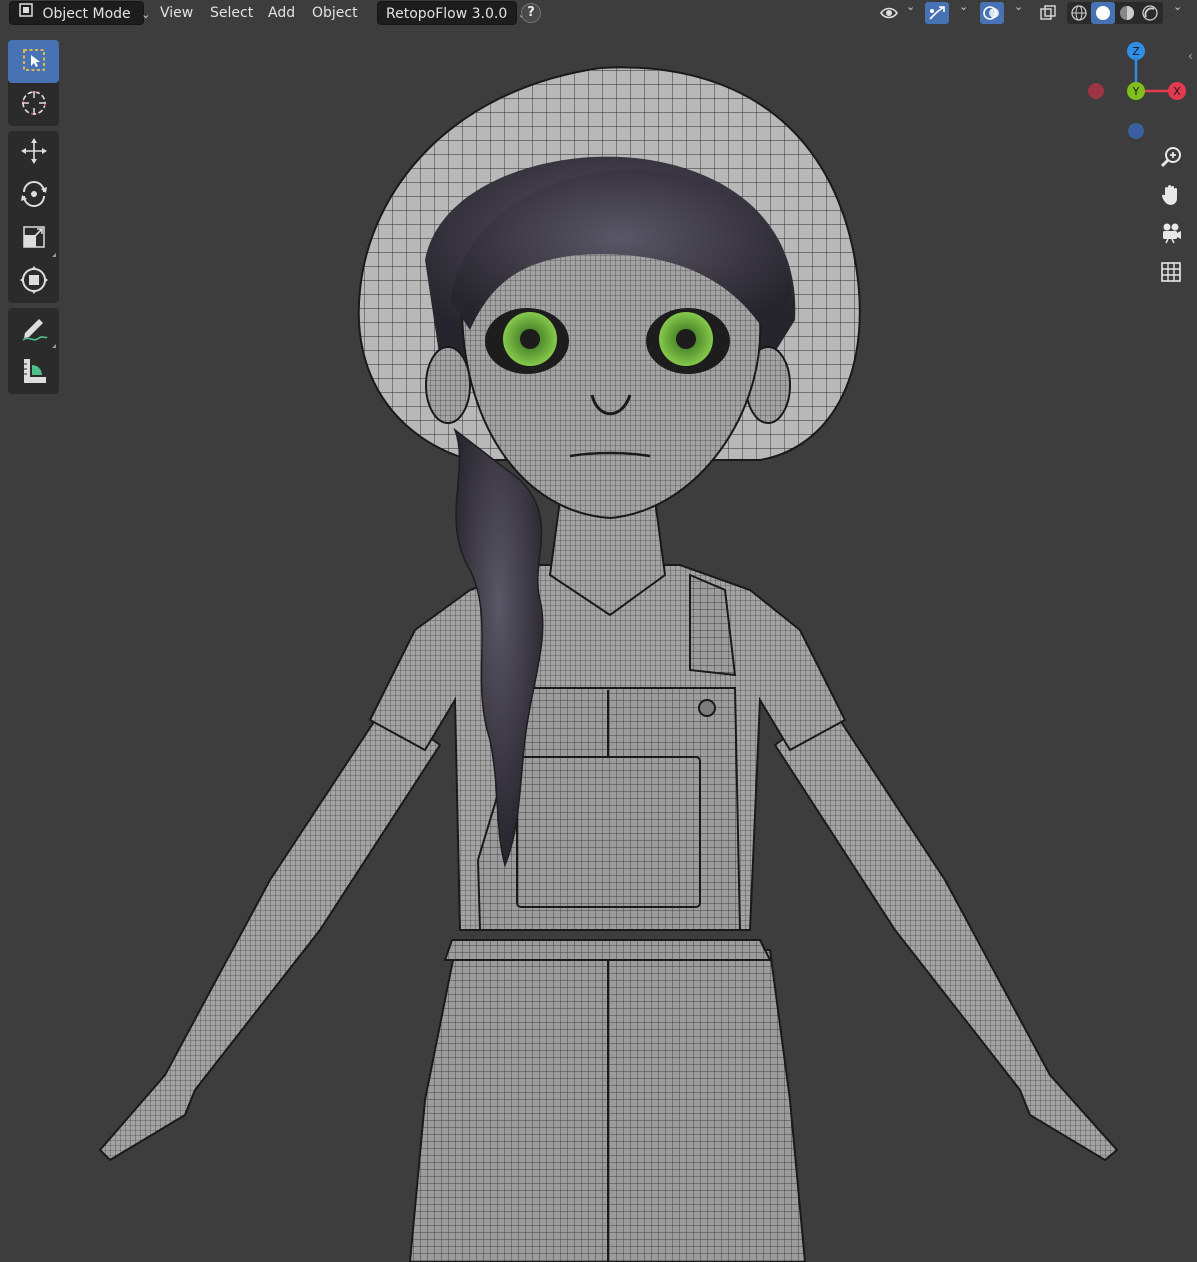 The image size is (1197, 1262). What do you see at coordinates (889, 15) in the screenshot?
I see `eye-icon` at bounding box center [889, 15].